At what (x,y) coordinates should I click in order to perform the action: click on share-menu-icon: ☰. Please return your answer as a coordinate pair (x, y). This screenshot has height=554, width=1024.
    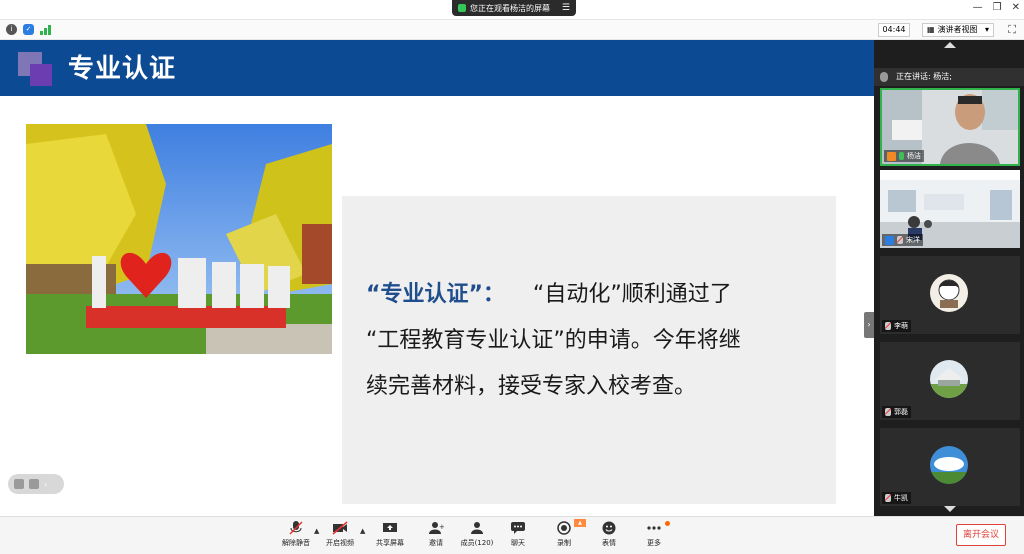
    Looking at the image, I should click on (566, 8).